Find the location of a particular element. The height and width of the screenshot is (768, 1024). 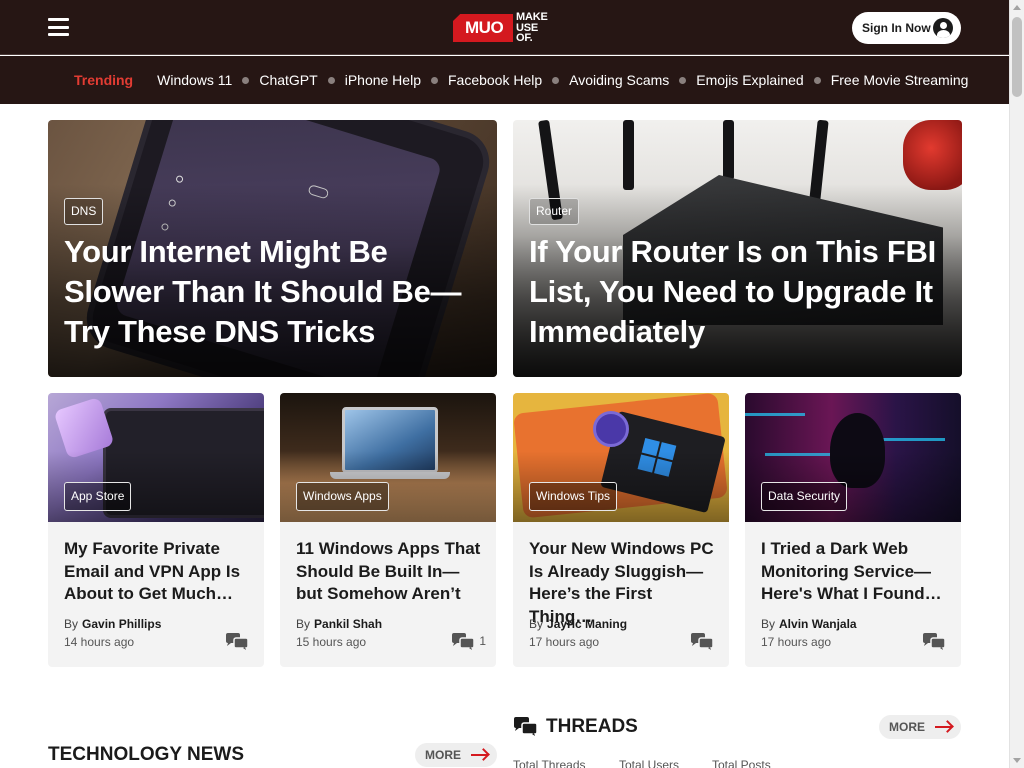

trending-item-emojis-explained: Emojis Explained is located at coordinates (749, 80).